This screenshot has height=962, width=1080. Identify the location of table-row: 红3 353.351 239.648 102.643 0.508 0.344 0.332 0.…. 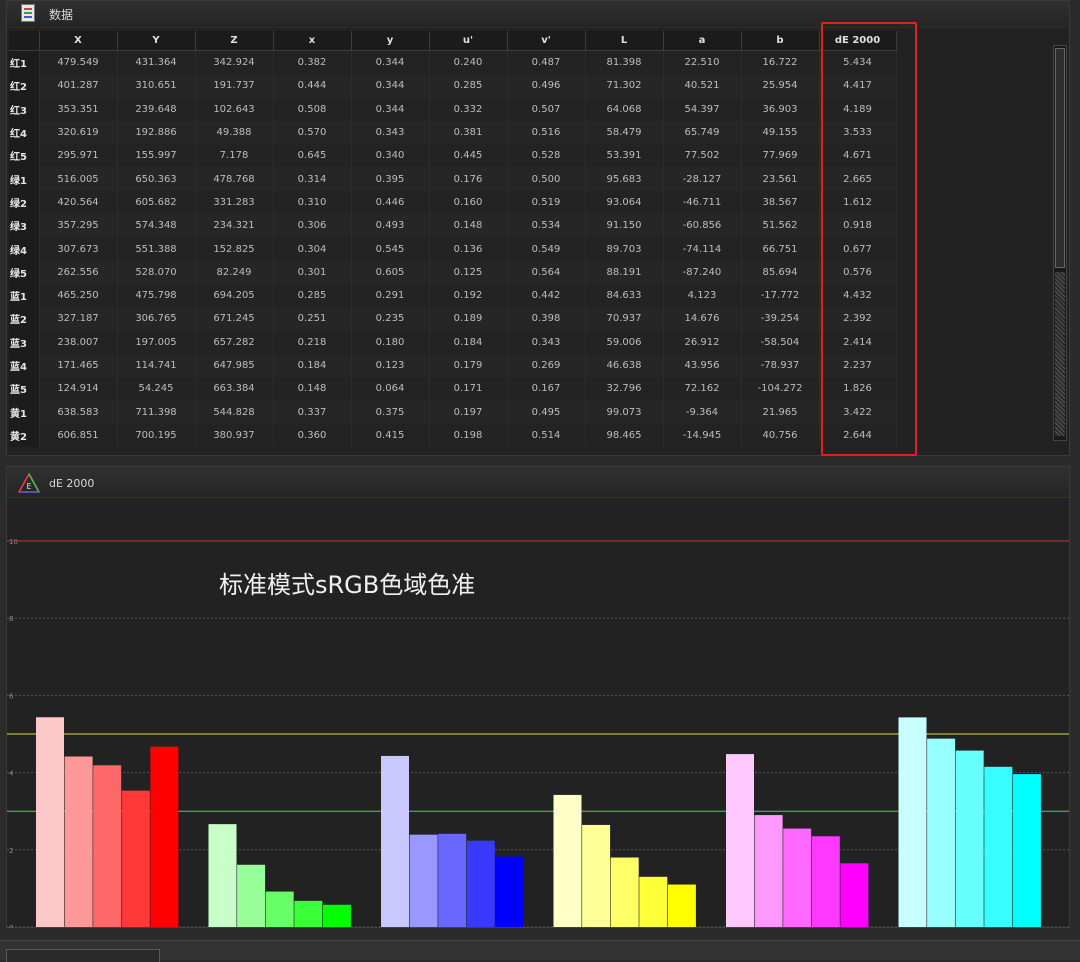
(453, 109).